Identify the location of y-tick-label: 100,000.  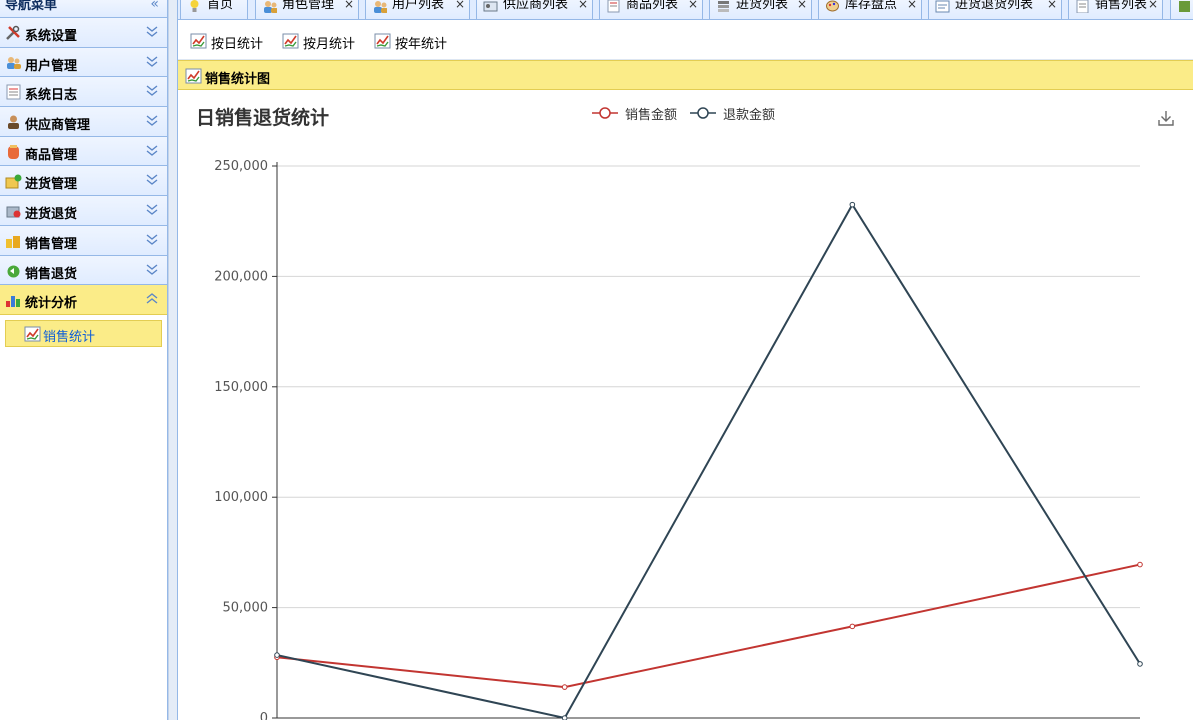
(241, 497).